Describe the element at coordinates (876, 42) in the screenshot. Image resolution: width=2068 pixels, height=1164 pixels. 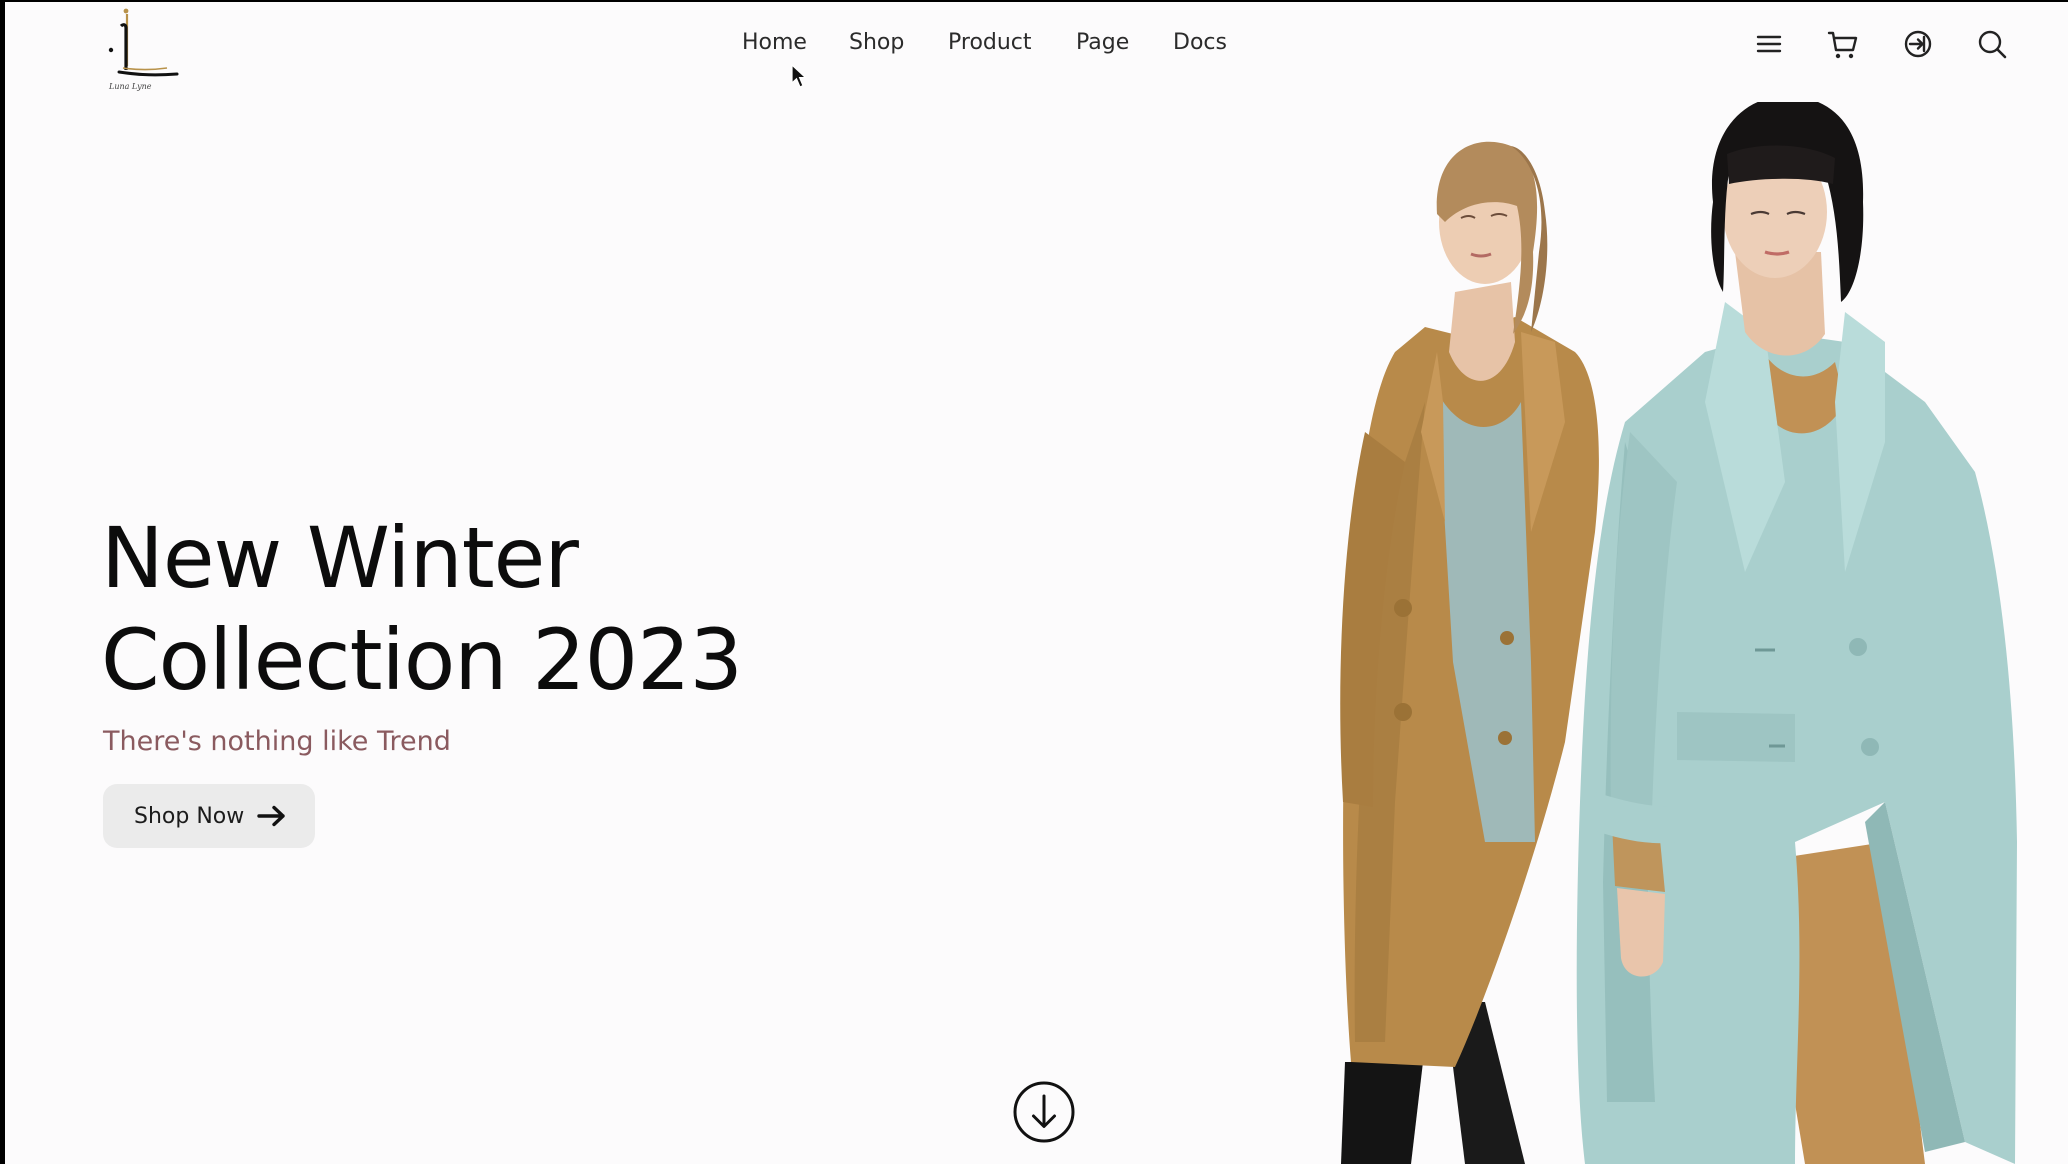
I see `nav-shop: Shop` at that location.